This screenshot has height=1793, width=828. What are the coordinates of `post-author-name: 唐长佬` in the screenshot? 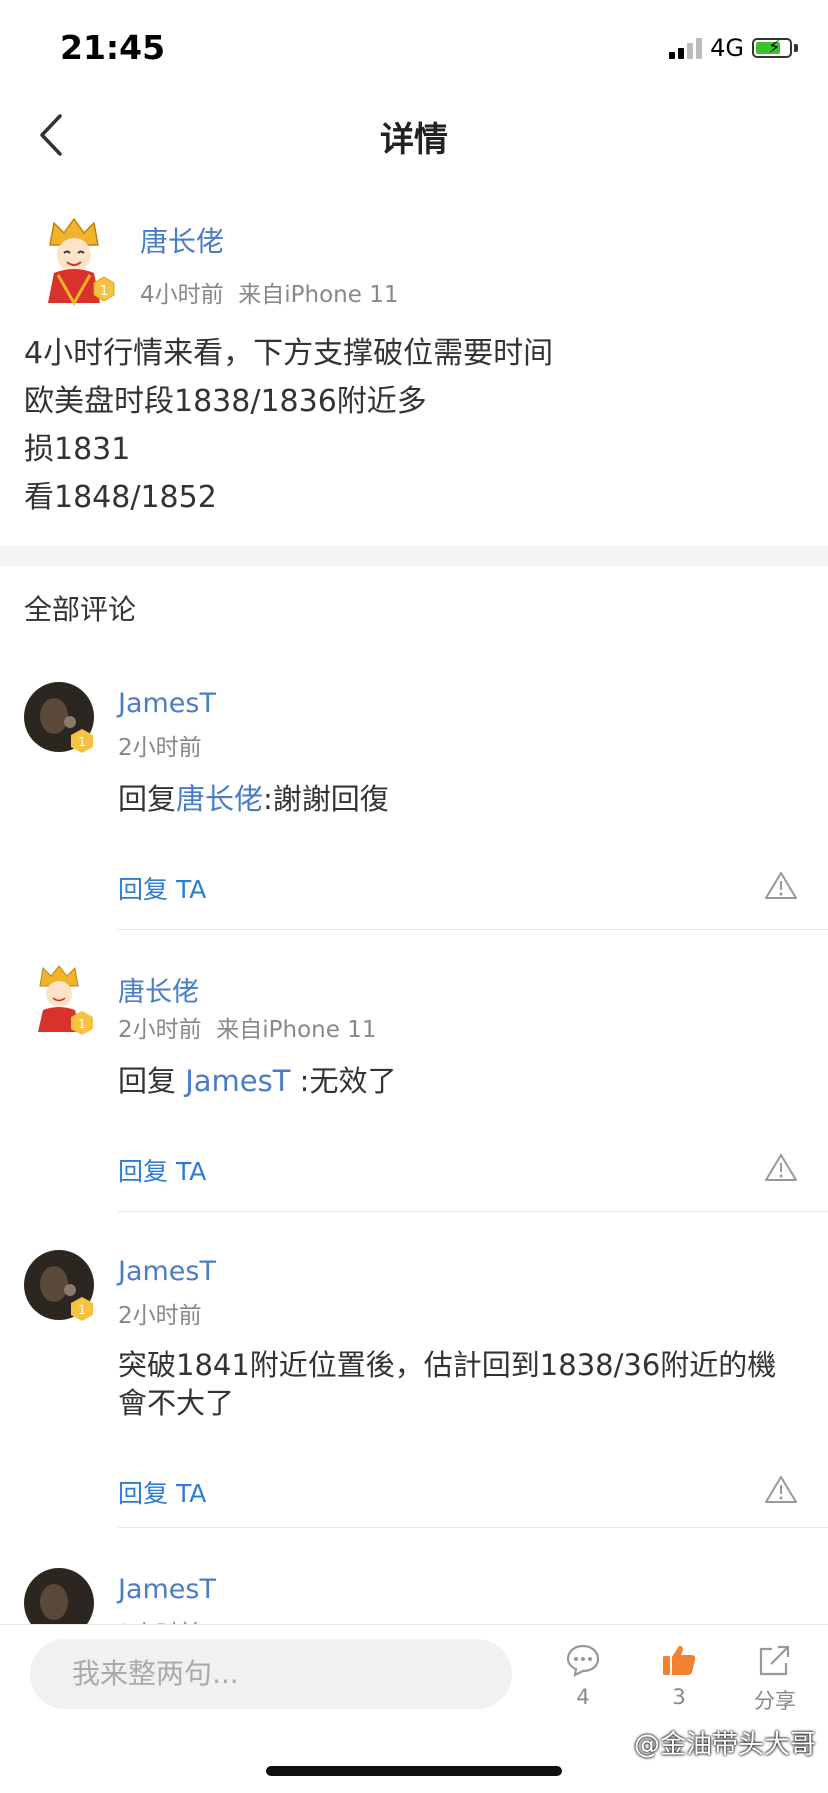 It's located at (182, 240).